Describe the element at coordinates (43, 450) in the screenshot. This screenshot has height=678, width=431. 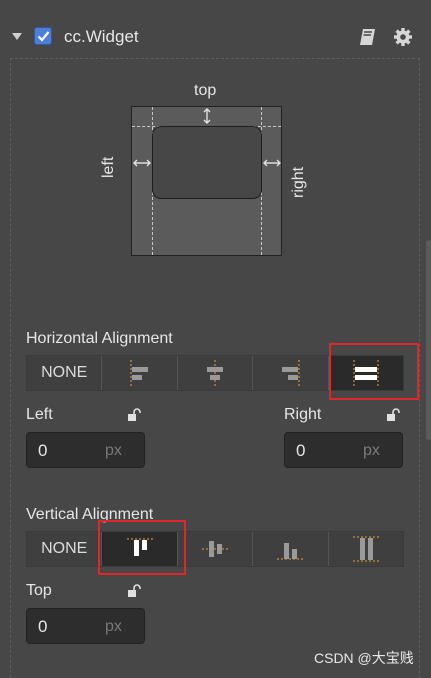
I see `left-value: 0` at that location.